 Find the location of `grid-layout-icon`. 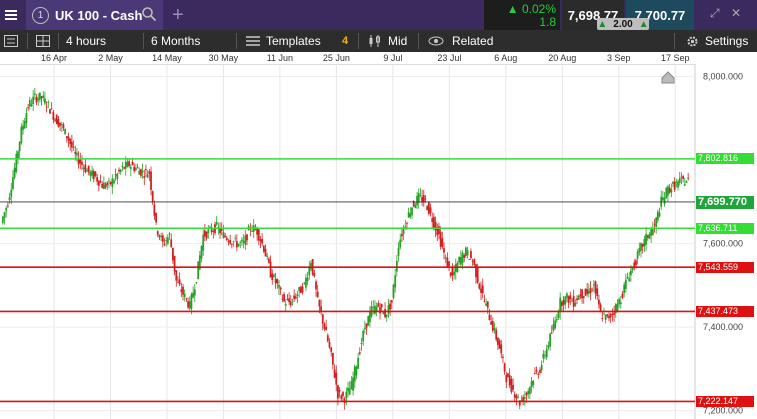

grid-layout-icon is located at coordinates (43, 41).